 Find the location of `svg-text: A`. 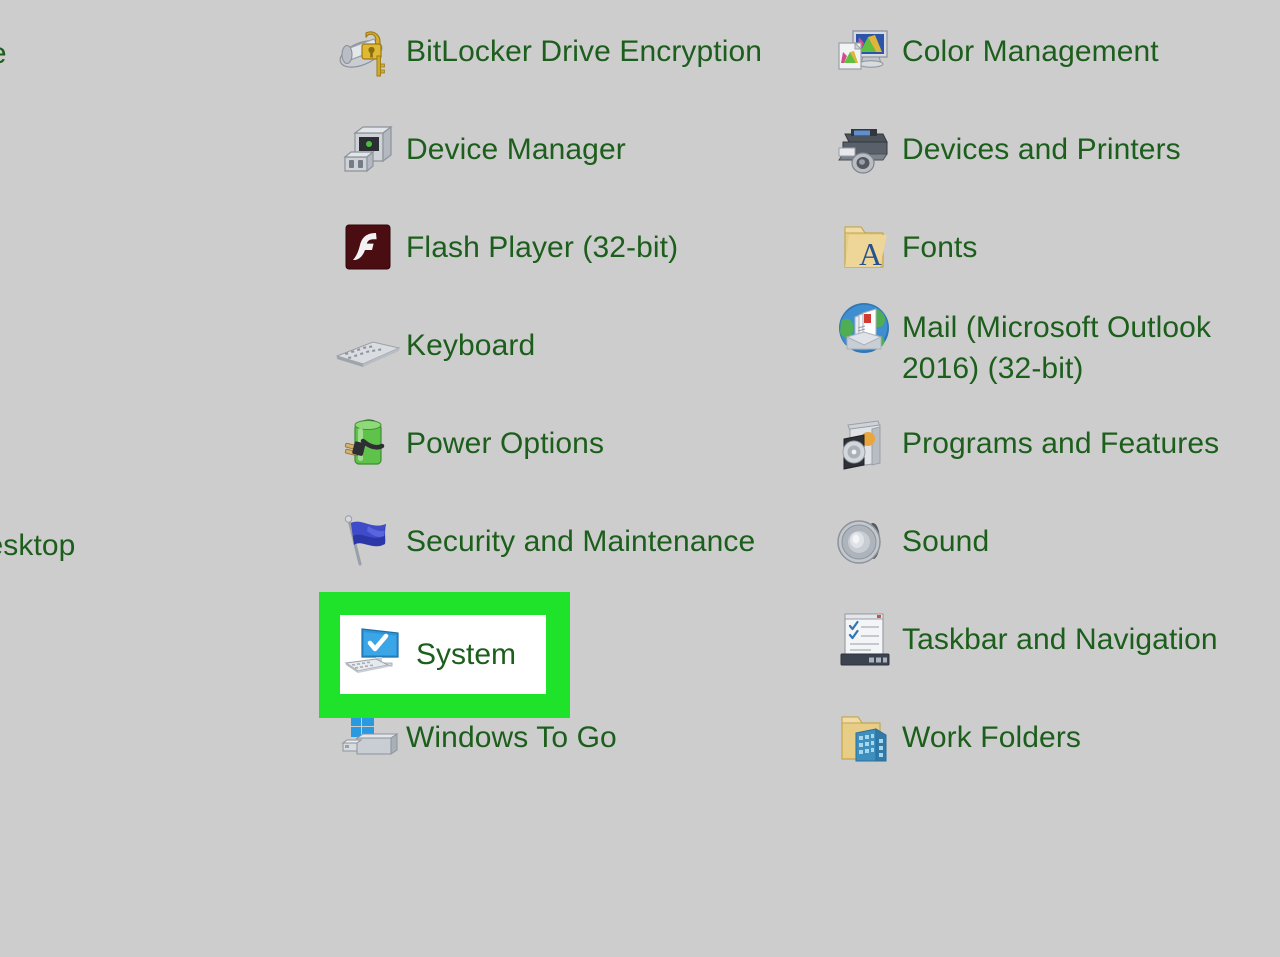

svg-text: A is located at coordinates (870, 254).